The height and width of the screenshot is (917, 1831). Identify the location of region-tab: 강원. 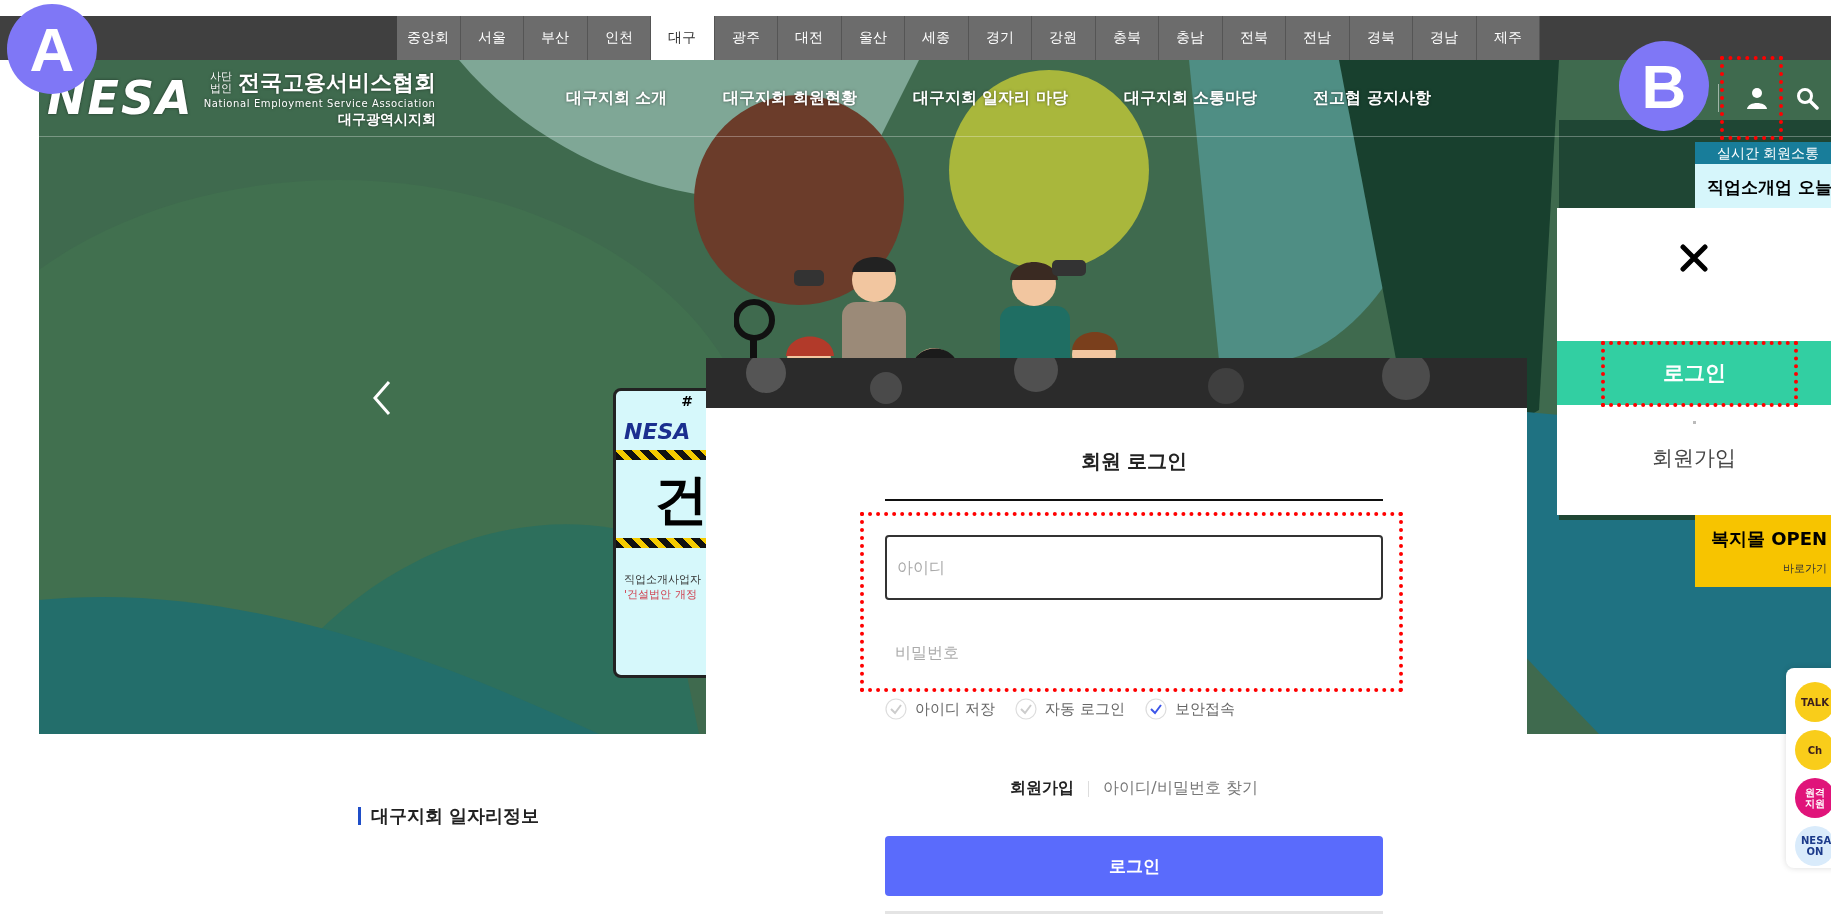
(1064, 38).